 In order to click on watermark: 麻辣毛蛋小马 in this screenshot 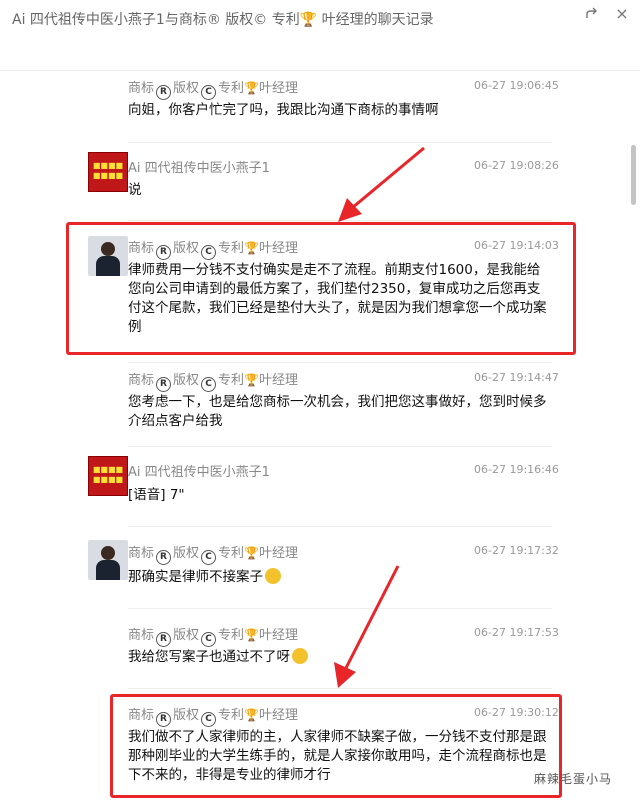, I will do `click(573, 779)`.